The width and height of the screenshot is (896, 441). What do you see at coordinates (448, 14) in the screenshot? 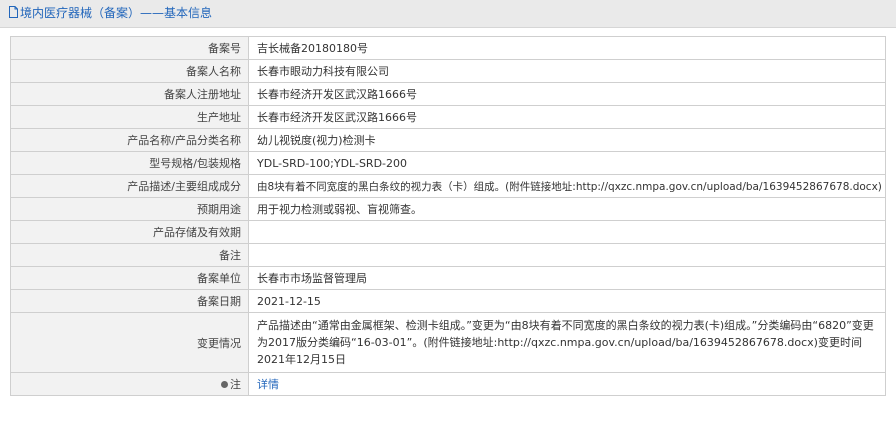
I see `page-header: 境内医疗器械（备案）——基本信息` at bounding box center [448, 14].